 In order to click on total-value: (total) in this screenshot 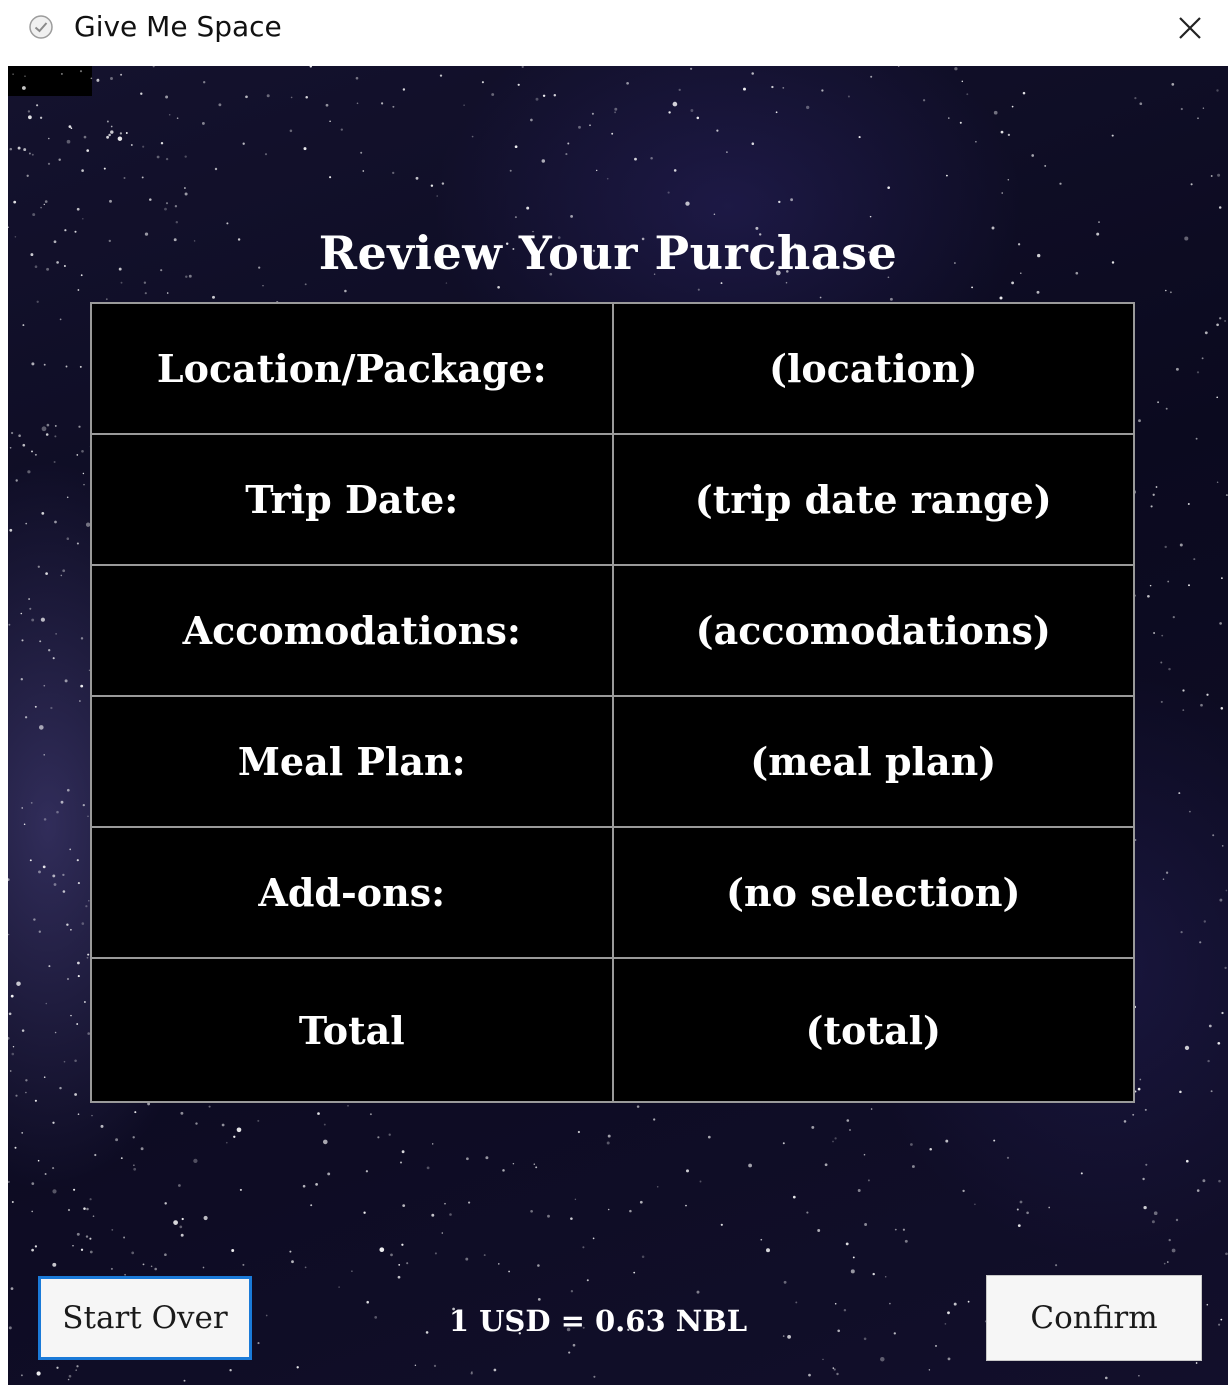, I will do `click(873, 1030)`.